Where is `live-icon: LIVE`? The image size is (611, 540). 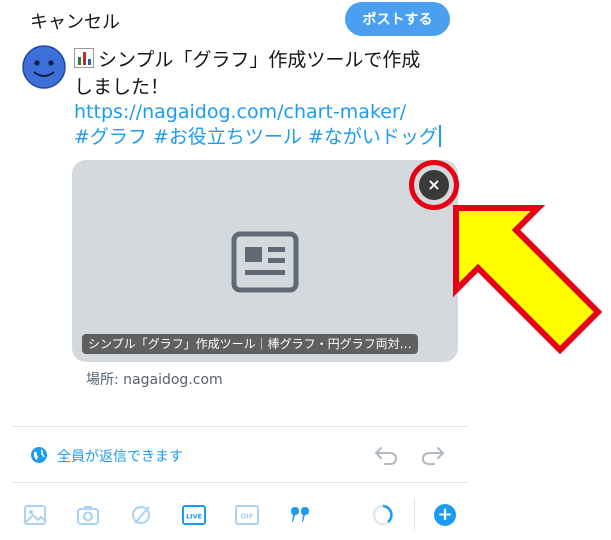 live-icon: LIVE is located at coordinates (194, 515).